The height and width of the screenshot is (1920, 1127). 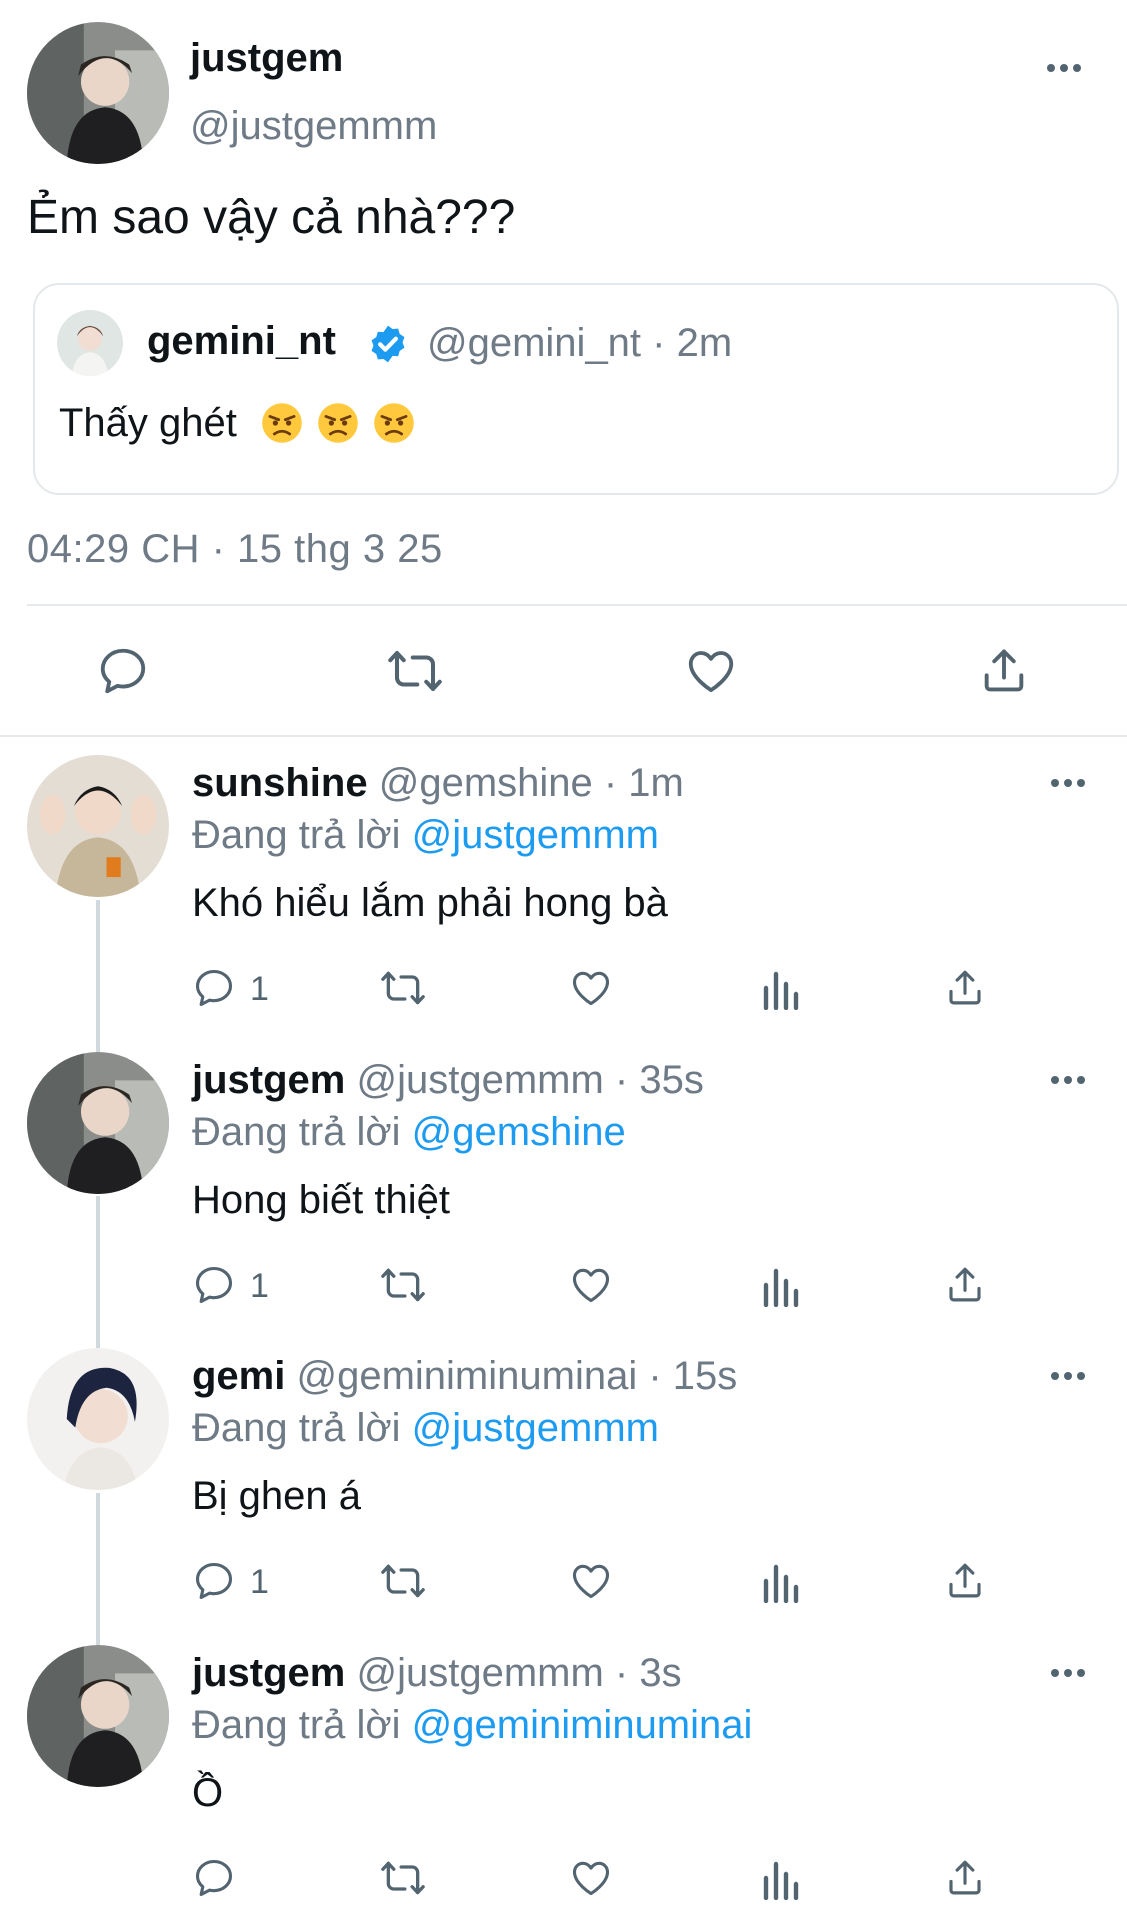 I want to click on quote-avatar, so click(x=90, y=343).